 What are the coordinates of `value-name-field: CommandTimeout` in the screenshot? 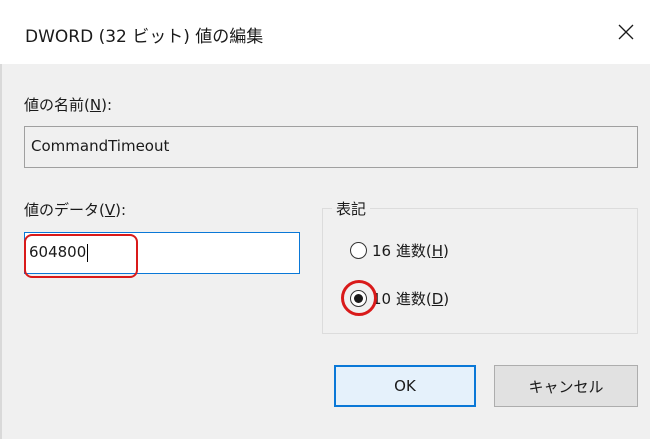 It's located at (331, 147).